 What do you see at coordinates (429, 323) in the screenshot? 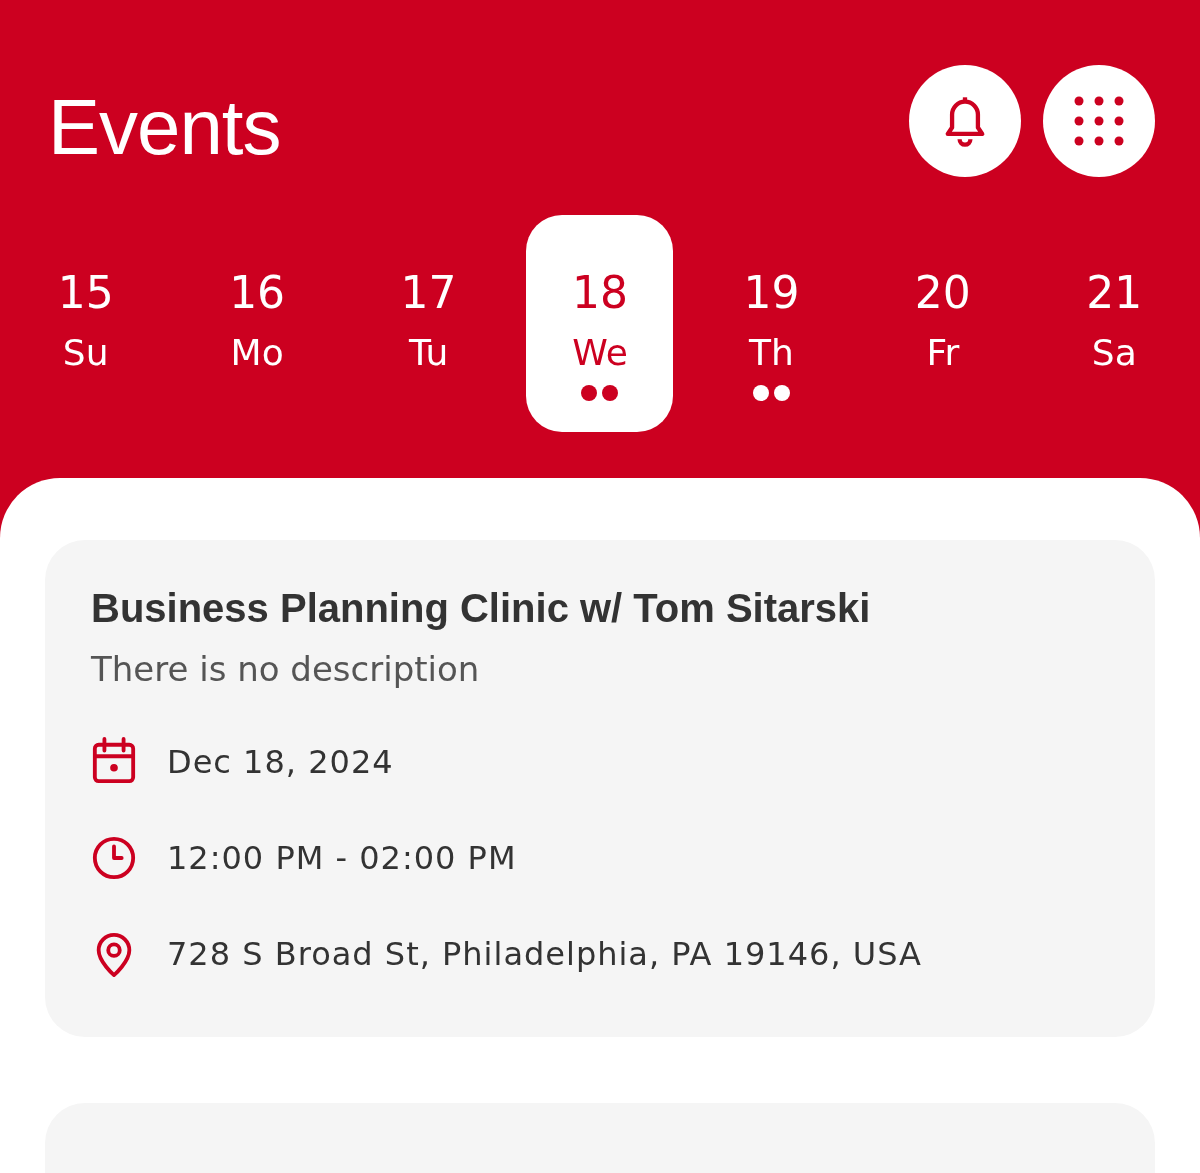
I see `day-tab: 17 Tu` at bounding box center [429, 323].